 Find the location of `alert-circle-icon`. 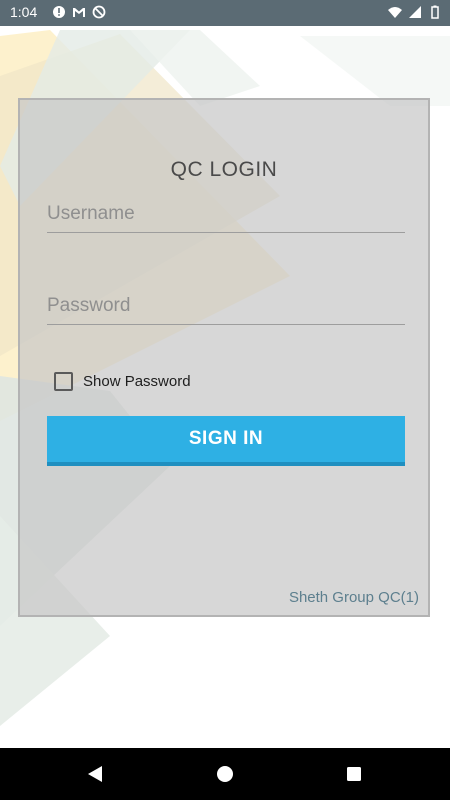

alert-circle-icon is located at coordinates (59, 12).